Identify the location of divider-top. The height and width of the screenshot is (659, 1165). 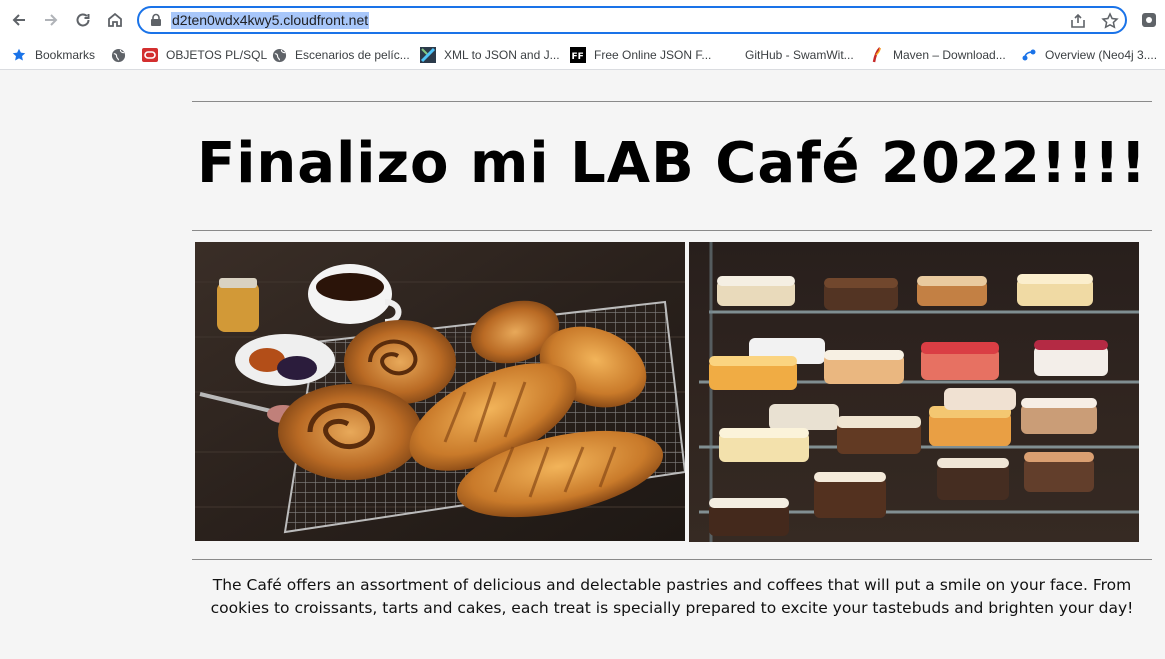
(672, 101).